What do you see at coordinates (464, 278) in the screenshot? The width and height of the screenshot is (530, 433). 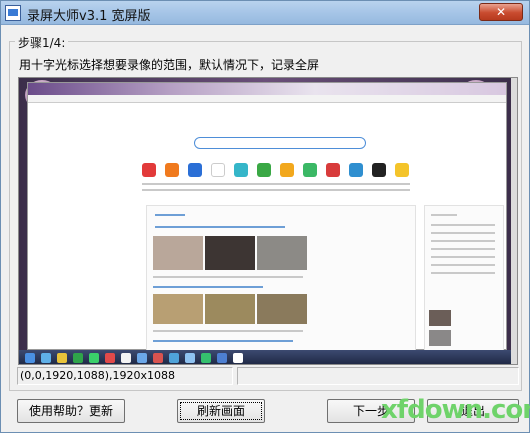 I see `preview-sidebar` at bounding box center [464, 278].